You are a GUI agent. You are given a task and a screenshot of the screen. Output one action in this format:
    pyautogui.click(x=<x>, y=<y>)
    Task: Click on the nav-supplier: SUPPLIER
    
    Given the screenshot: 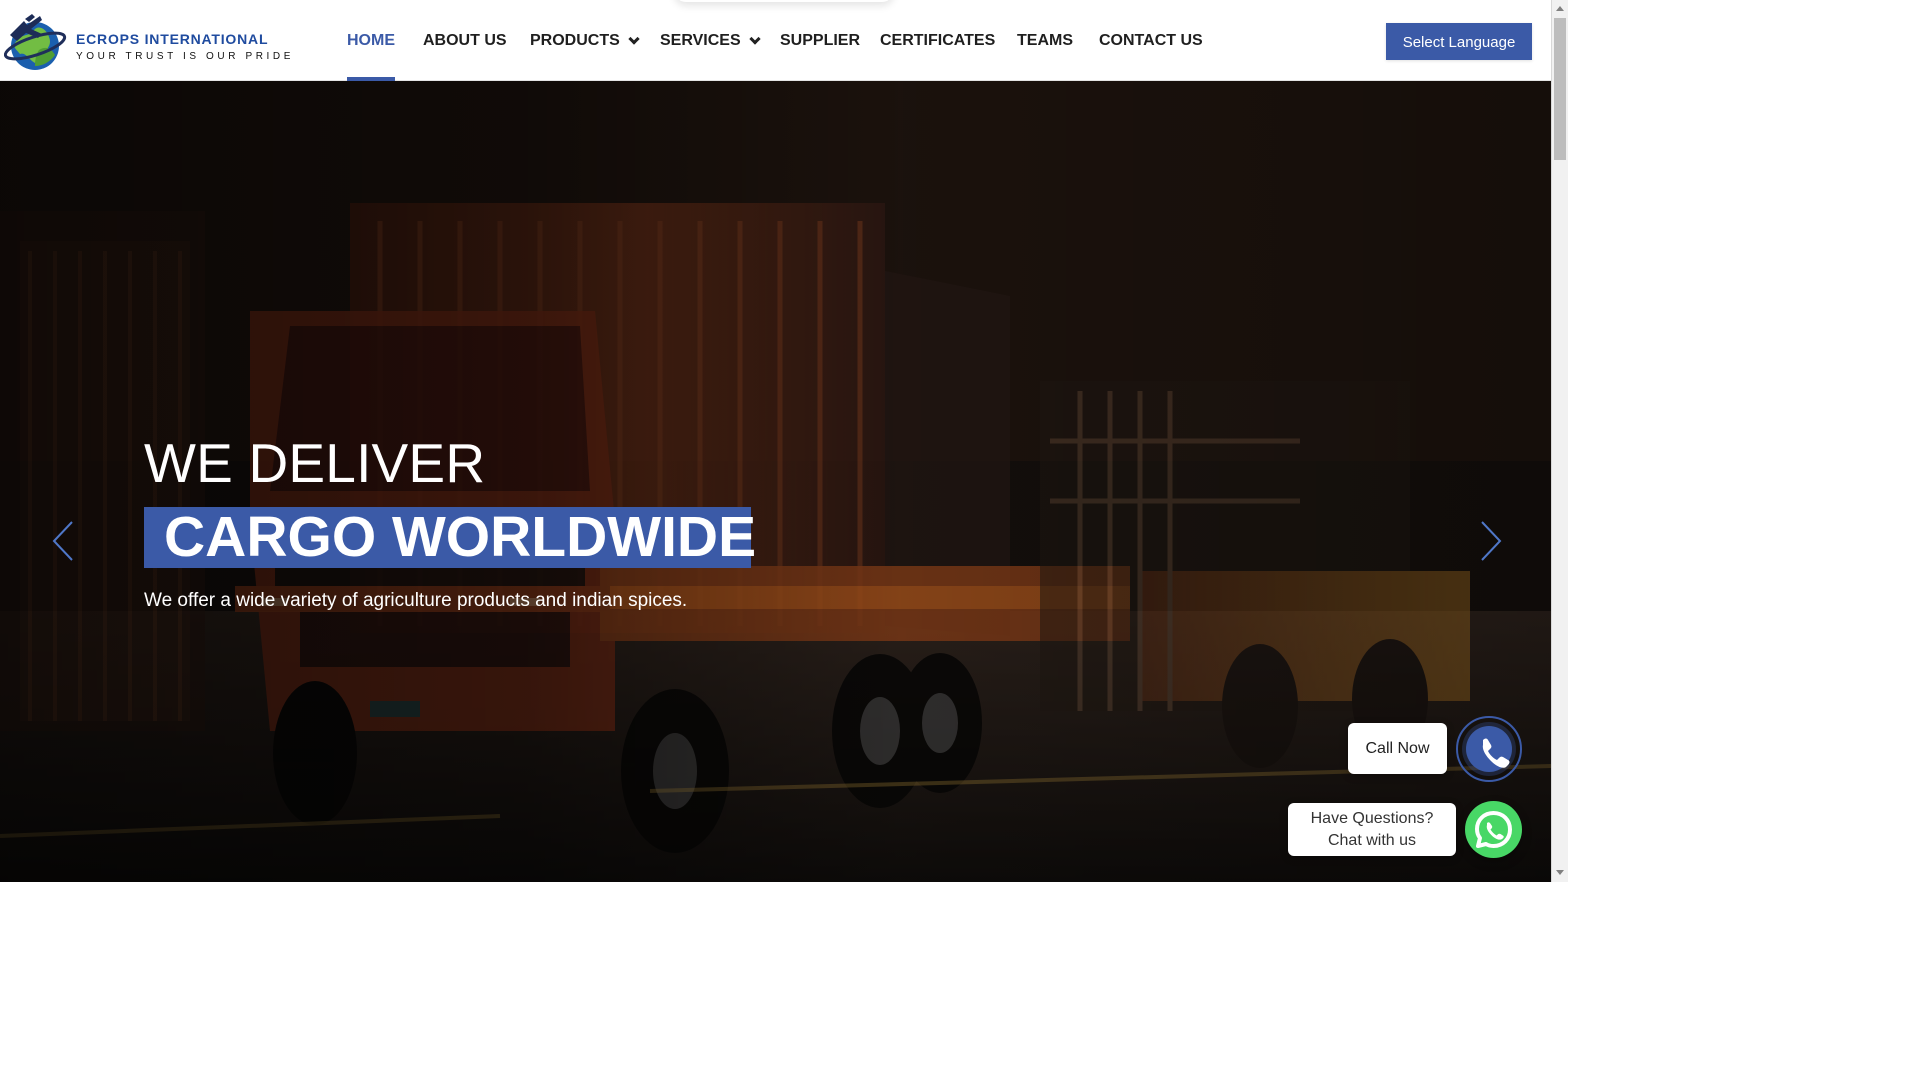 What is the action you would take?
    pyautogui.click(x=820, y=40)
    